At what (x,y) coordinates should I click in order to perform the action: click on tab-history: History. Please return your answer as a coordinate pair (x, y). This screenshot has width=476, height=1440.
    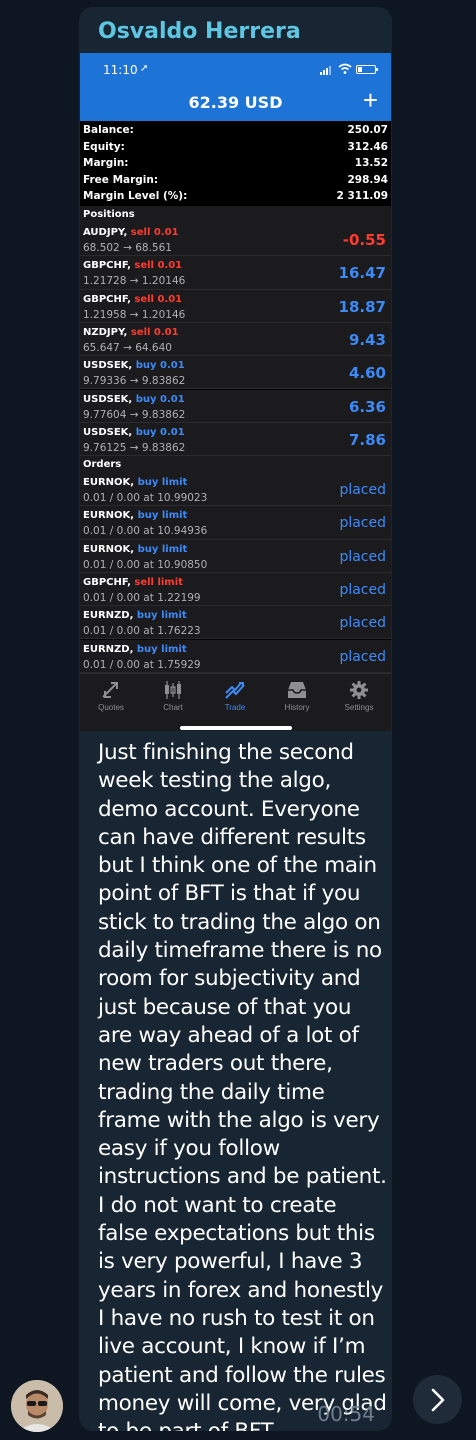
    Looking at the image, I should click on (297, 696).